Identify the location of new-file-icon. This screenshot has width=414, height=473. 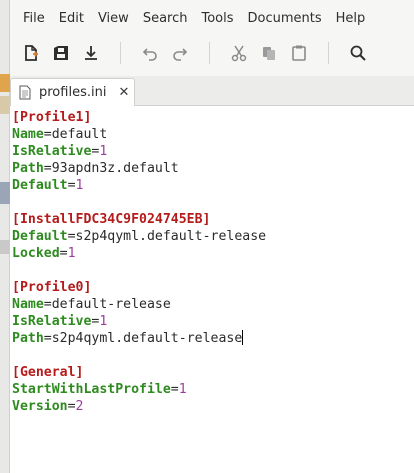
(31, 53).